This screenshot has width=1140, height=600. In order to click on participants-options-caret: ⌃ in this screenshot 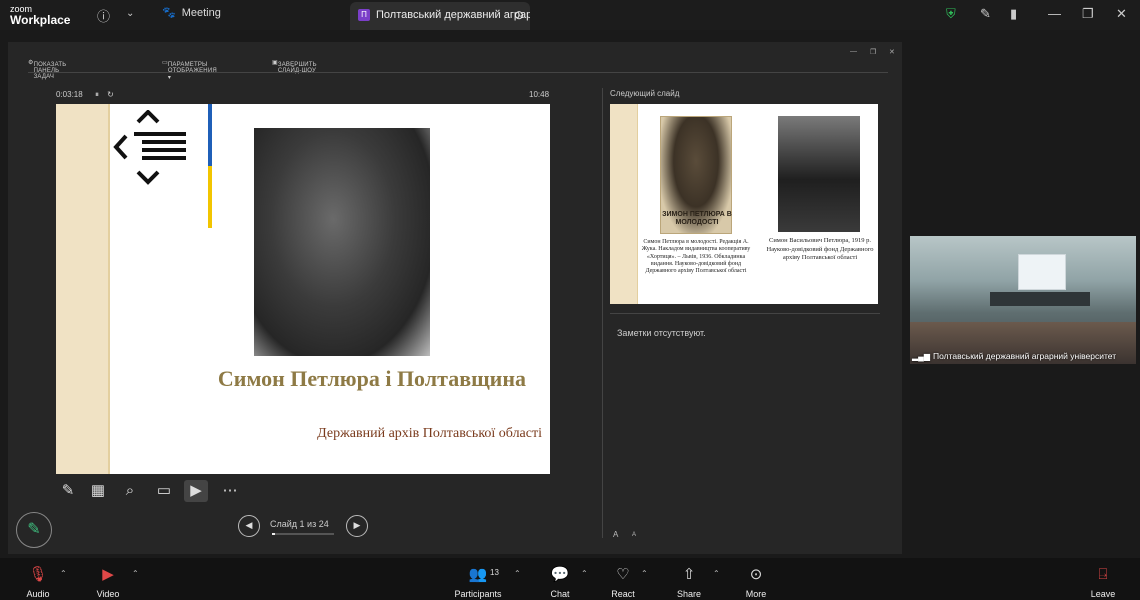, I will do `click(517, 573)`.